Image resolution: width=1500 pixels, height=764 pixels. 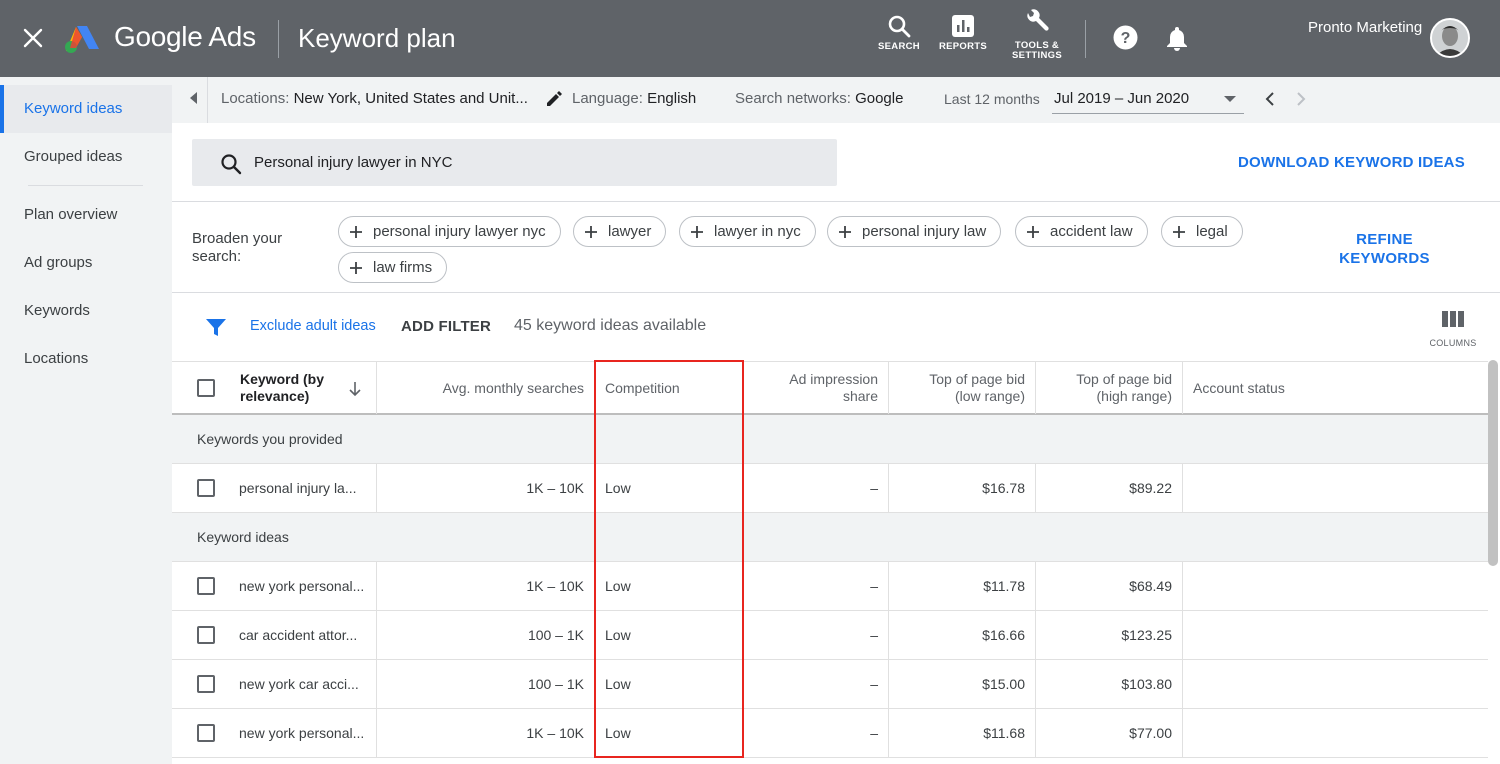 I want to click on column-header-bid-high: Top of page bid (high range), so click(x=1109, y=388).